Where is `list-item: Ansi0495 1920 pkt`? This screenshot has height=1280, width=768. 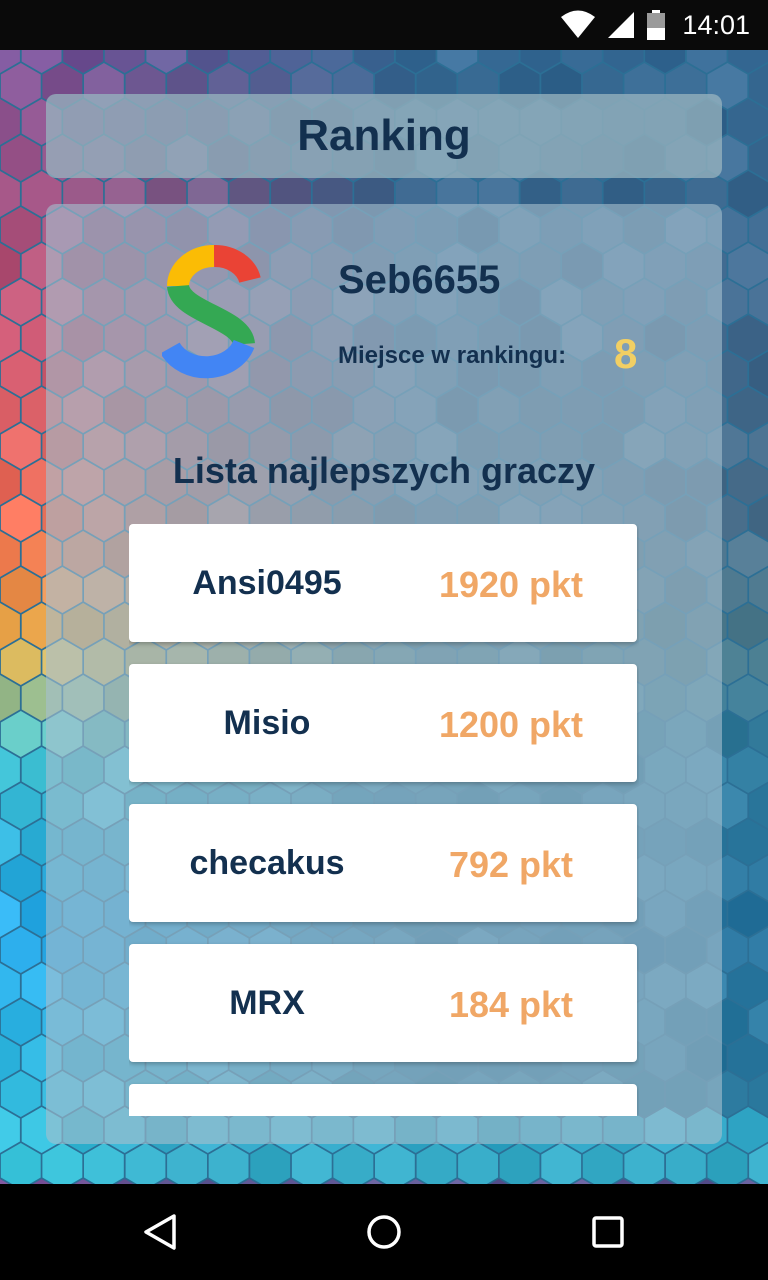 list-item: Ansi0495 1920 pkt is located at coordinates (383, 583).